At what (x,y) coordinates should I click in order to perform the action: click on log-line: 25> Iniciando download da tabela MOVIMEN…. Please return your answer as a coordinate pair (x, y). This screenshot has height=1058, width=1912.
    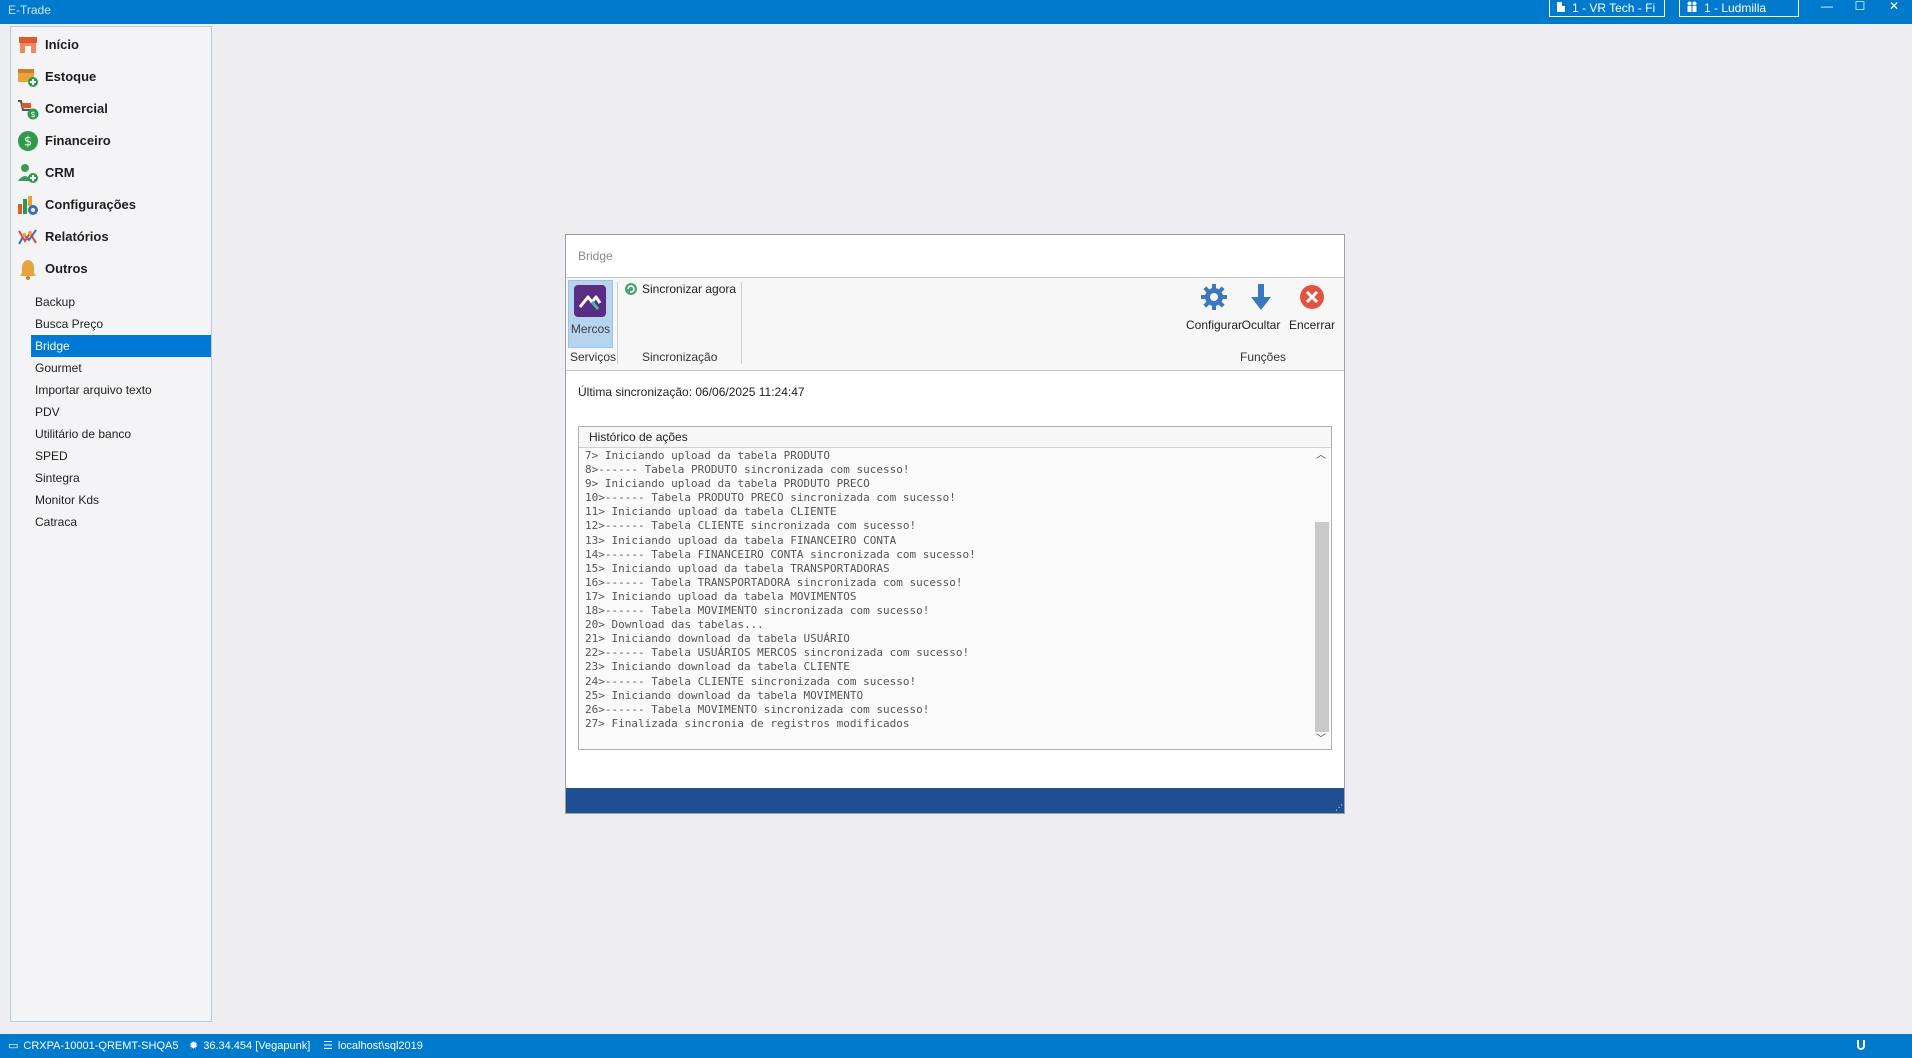
    Looking at the image, I should click on (724, 695).